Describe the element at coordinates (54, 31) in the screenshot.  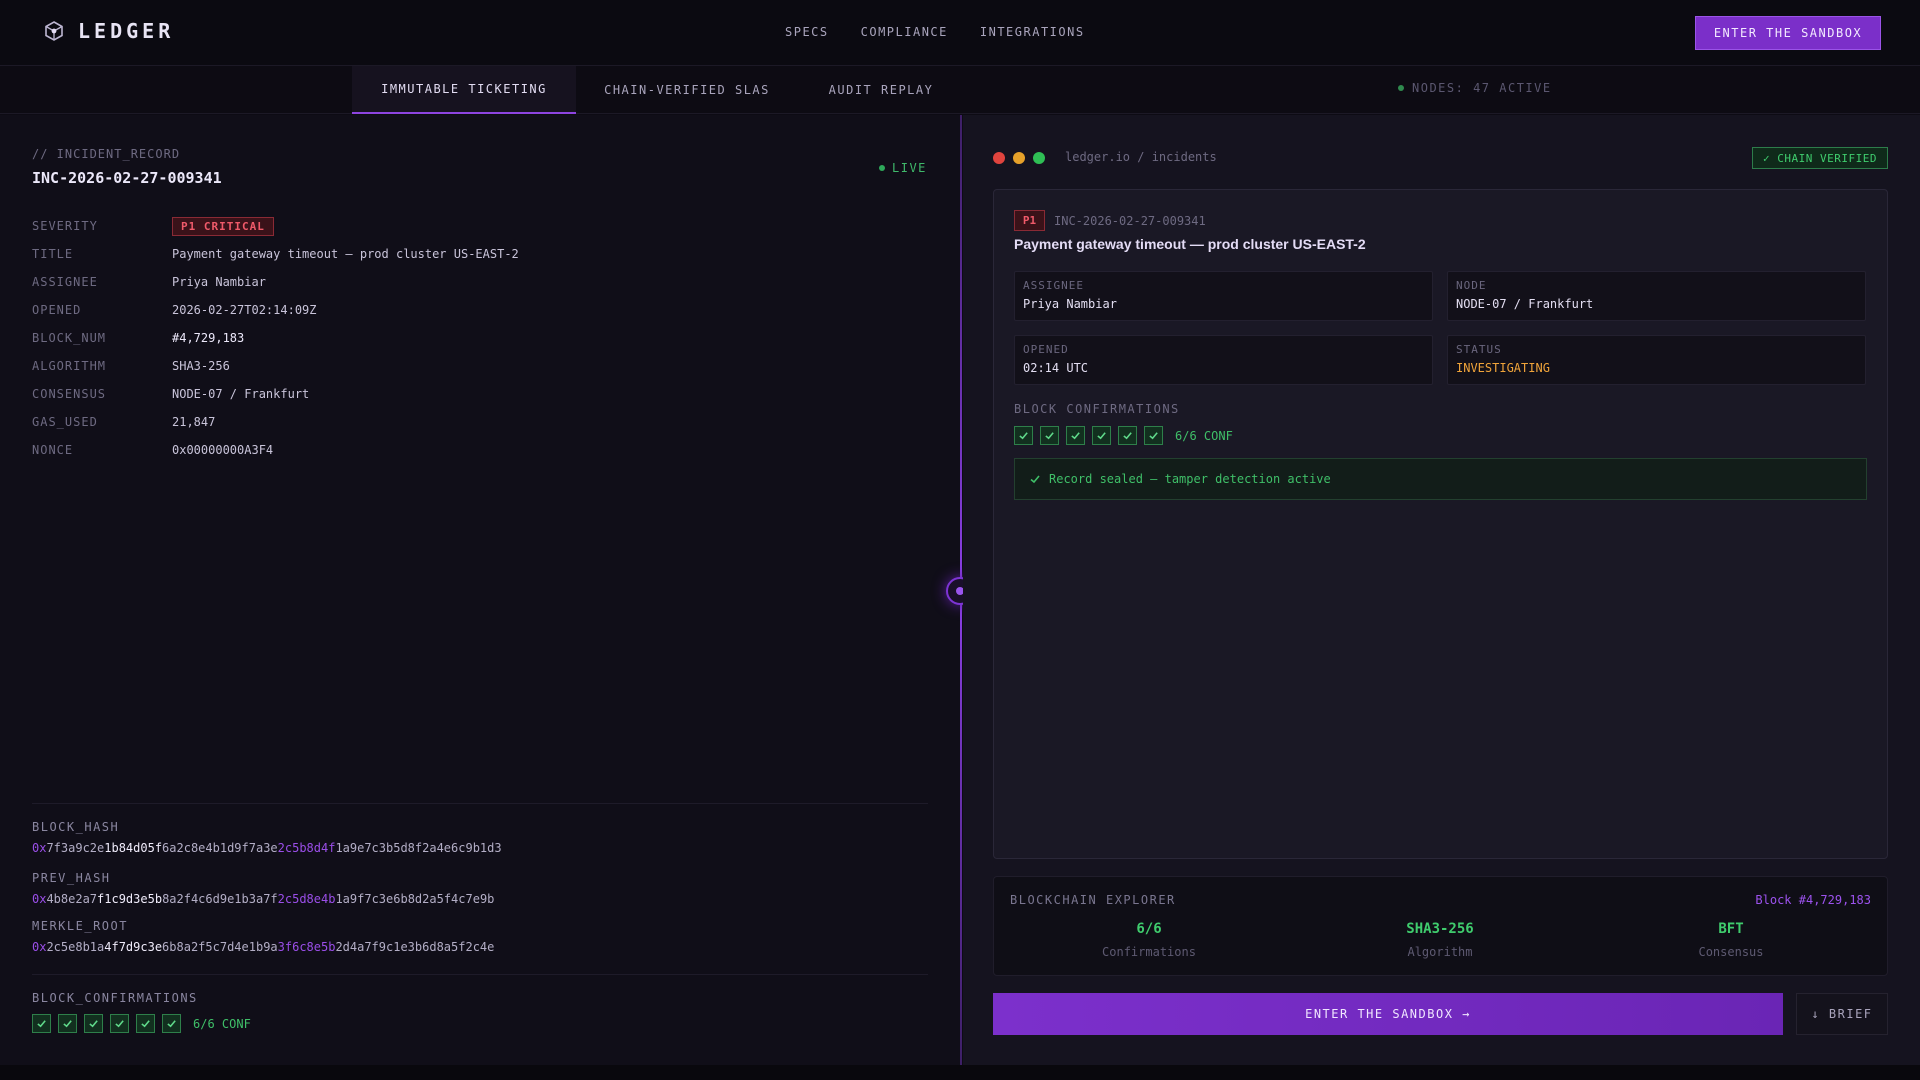
I see `cog-cube-icon` at that location.